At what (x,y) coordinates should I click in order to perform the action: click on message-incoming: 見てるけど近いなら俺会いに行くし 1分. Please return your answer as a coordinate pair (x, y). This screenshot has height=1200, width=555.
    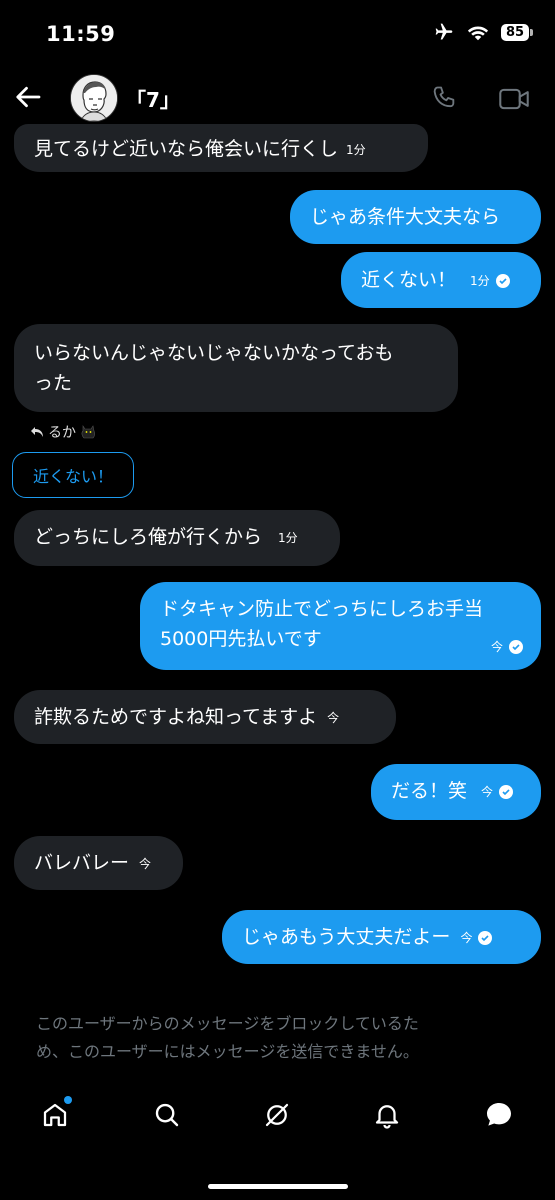
    Looking at the image, I should click on (221, 148).